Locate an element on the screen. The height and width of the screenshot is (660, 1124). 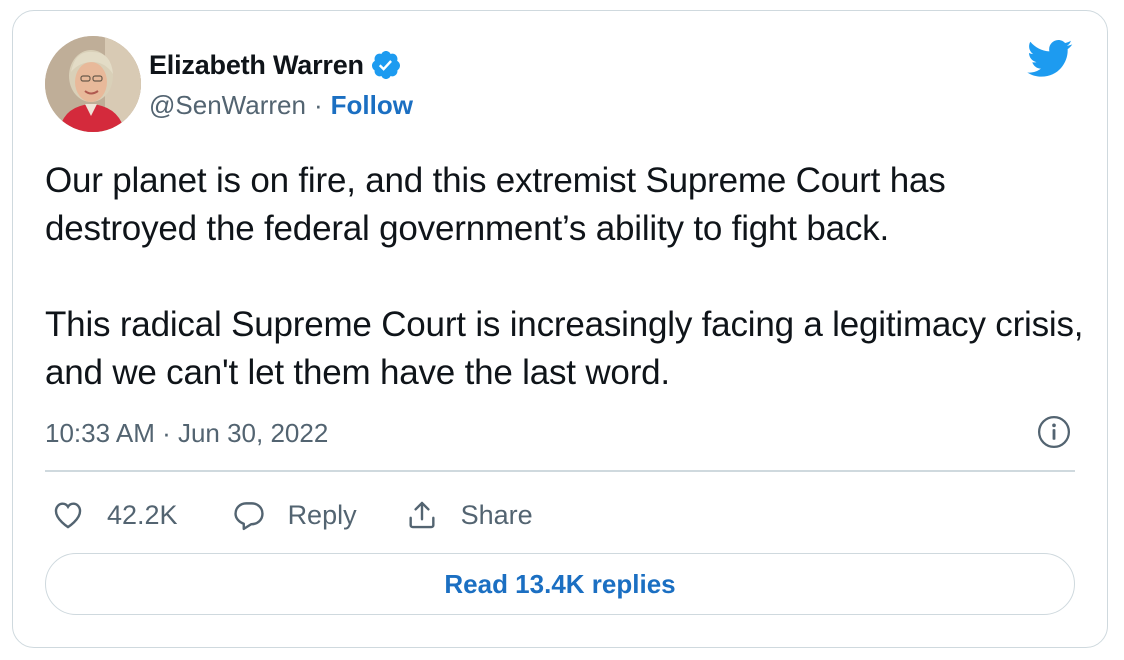
heart-icon is located at coordinates (68, 515).